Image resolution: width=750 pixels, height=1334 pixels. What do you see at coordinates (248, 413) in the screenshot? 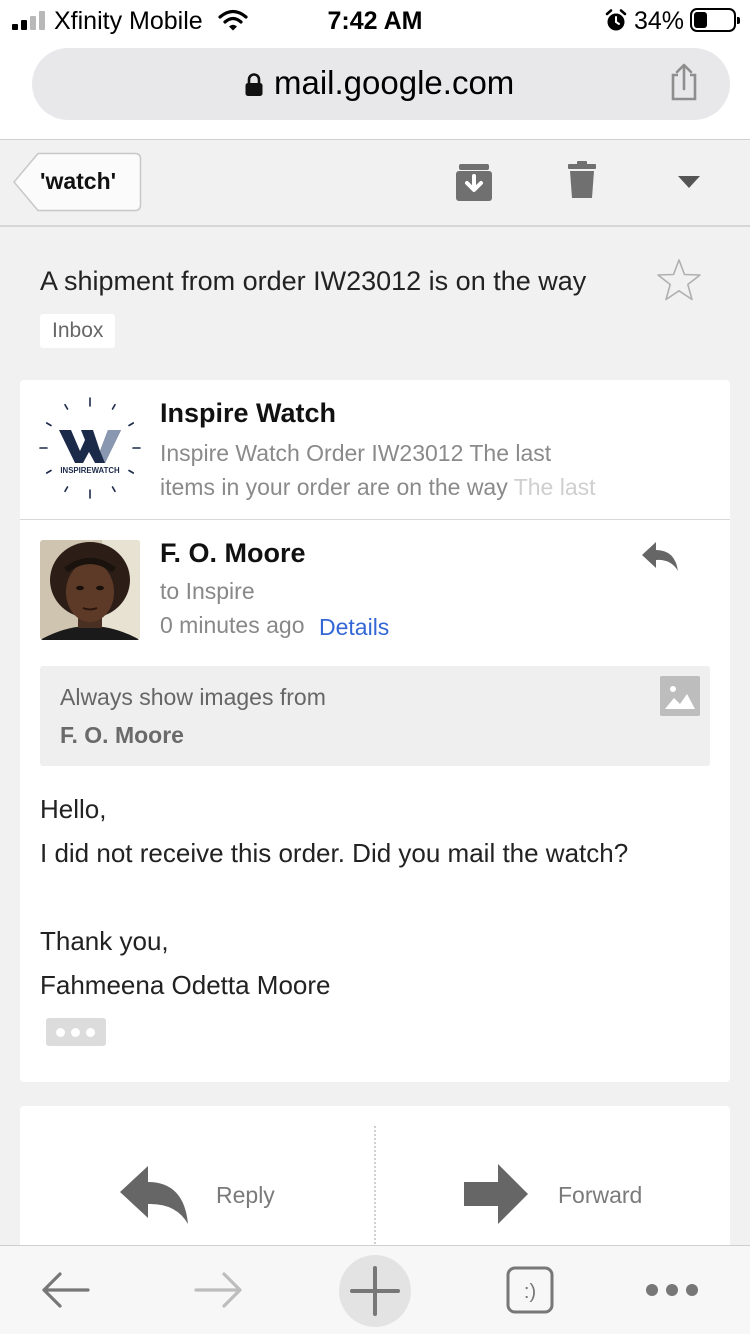
I see `collapsed-sender-name: Inspire Watch` at bounding box center [248, 413].